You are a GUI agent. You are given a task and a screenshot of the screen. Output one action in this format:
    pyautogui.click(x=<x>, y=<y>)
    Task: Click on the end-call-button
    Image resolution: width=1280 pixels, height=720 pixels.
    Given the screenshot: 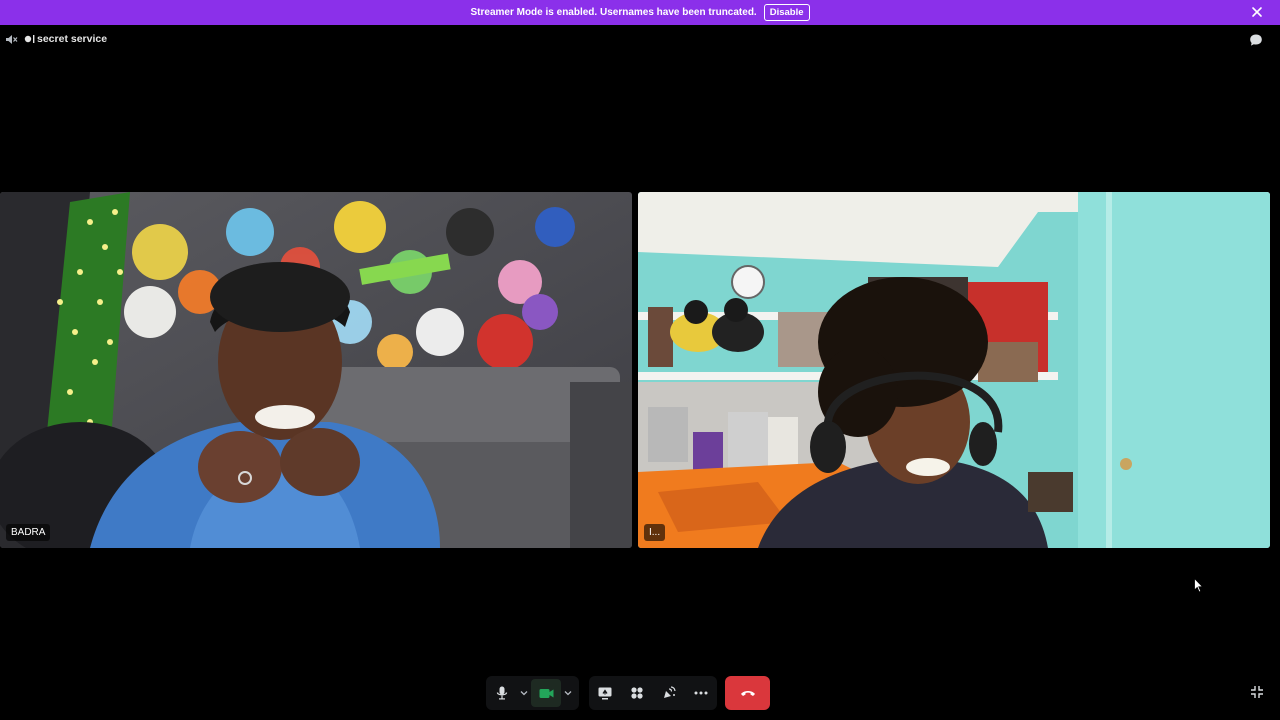 What is the action you would take?
    pyautogui.click(x=747, y=693)
    